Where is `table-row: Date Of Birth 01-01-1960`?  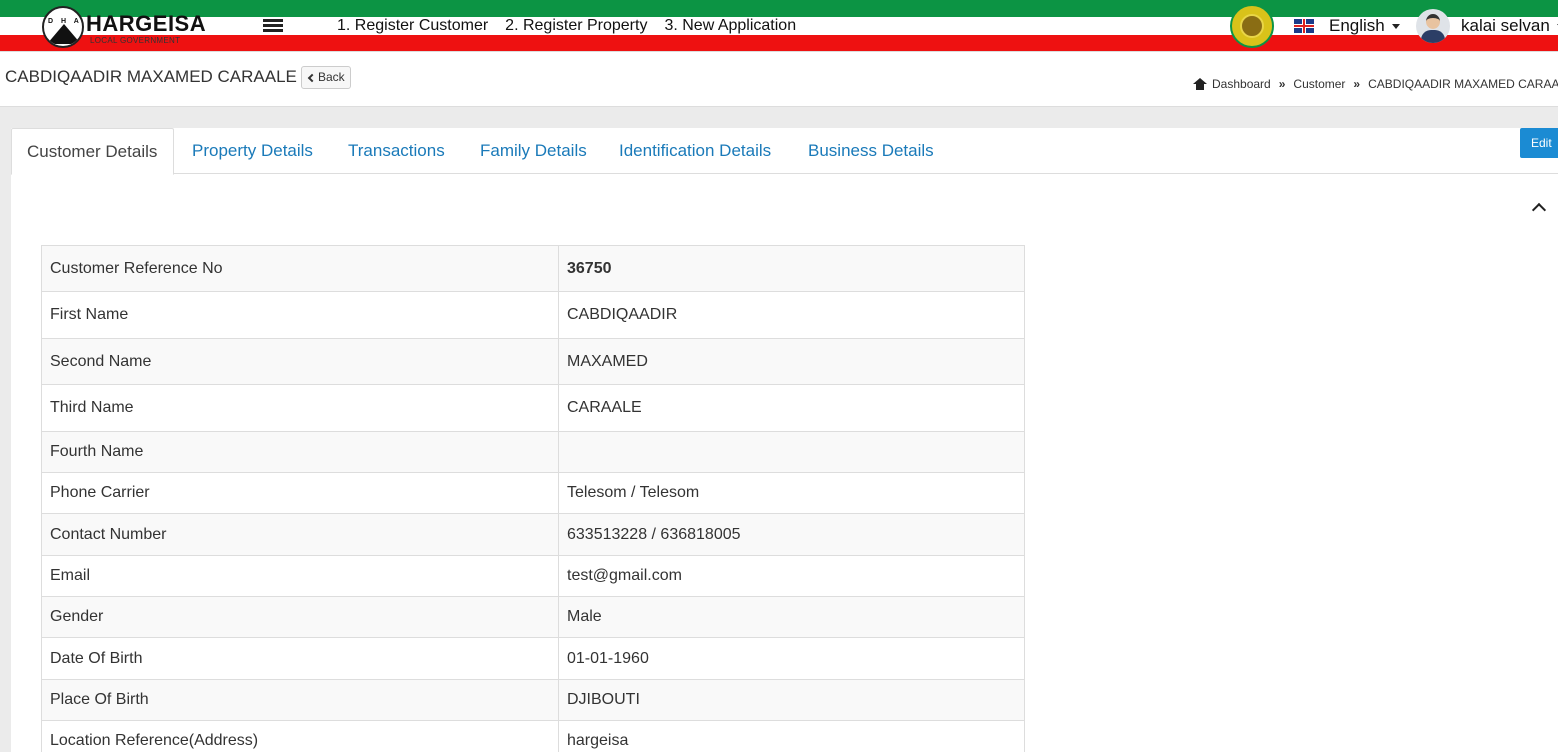
table-row: Date Of Birth 01-01-1960 is located at coordinates (533, 658).